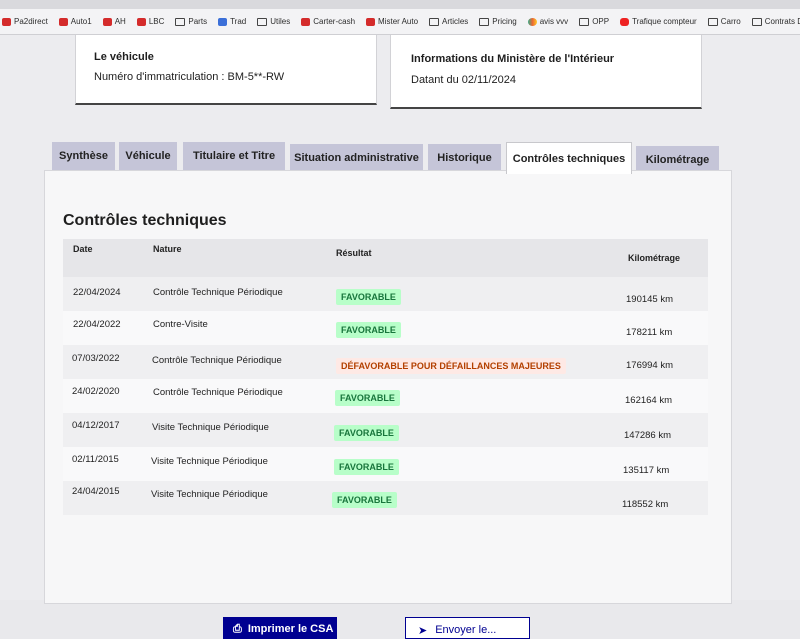 This screenshot has height=639, width=800. What do you see at coordinates (31, 21) in the screenshot?
I see `bookmark-label: Pa2direct` at bounding box center [31, 21].